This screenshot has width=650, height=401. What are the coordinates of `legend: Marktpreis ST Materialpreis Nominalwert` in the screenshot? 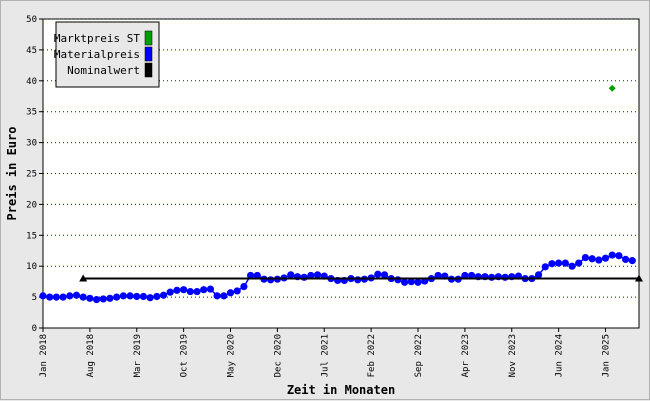 It's located at (107, 54).